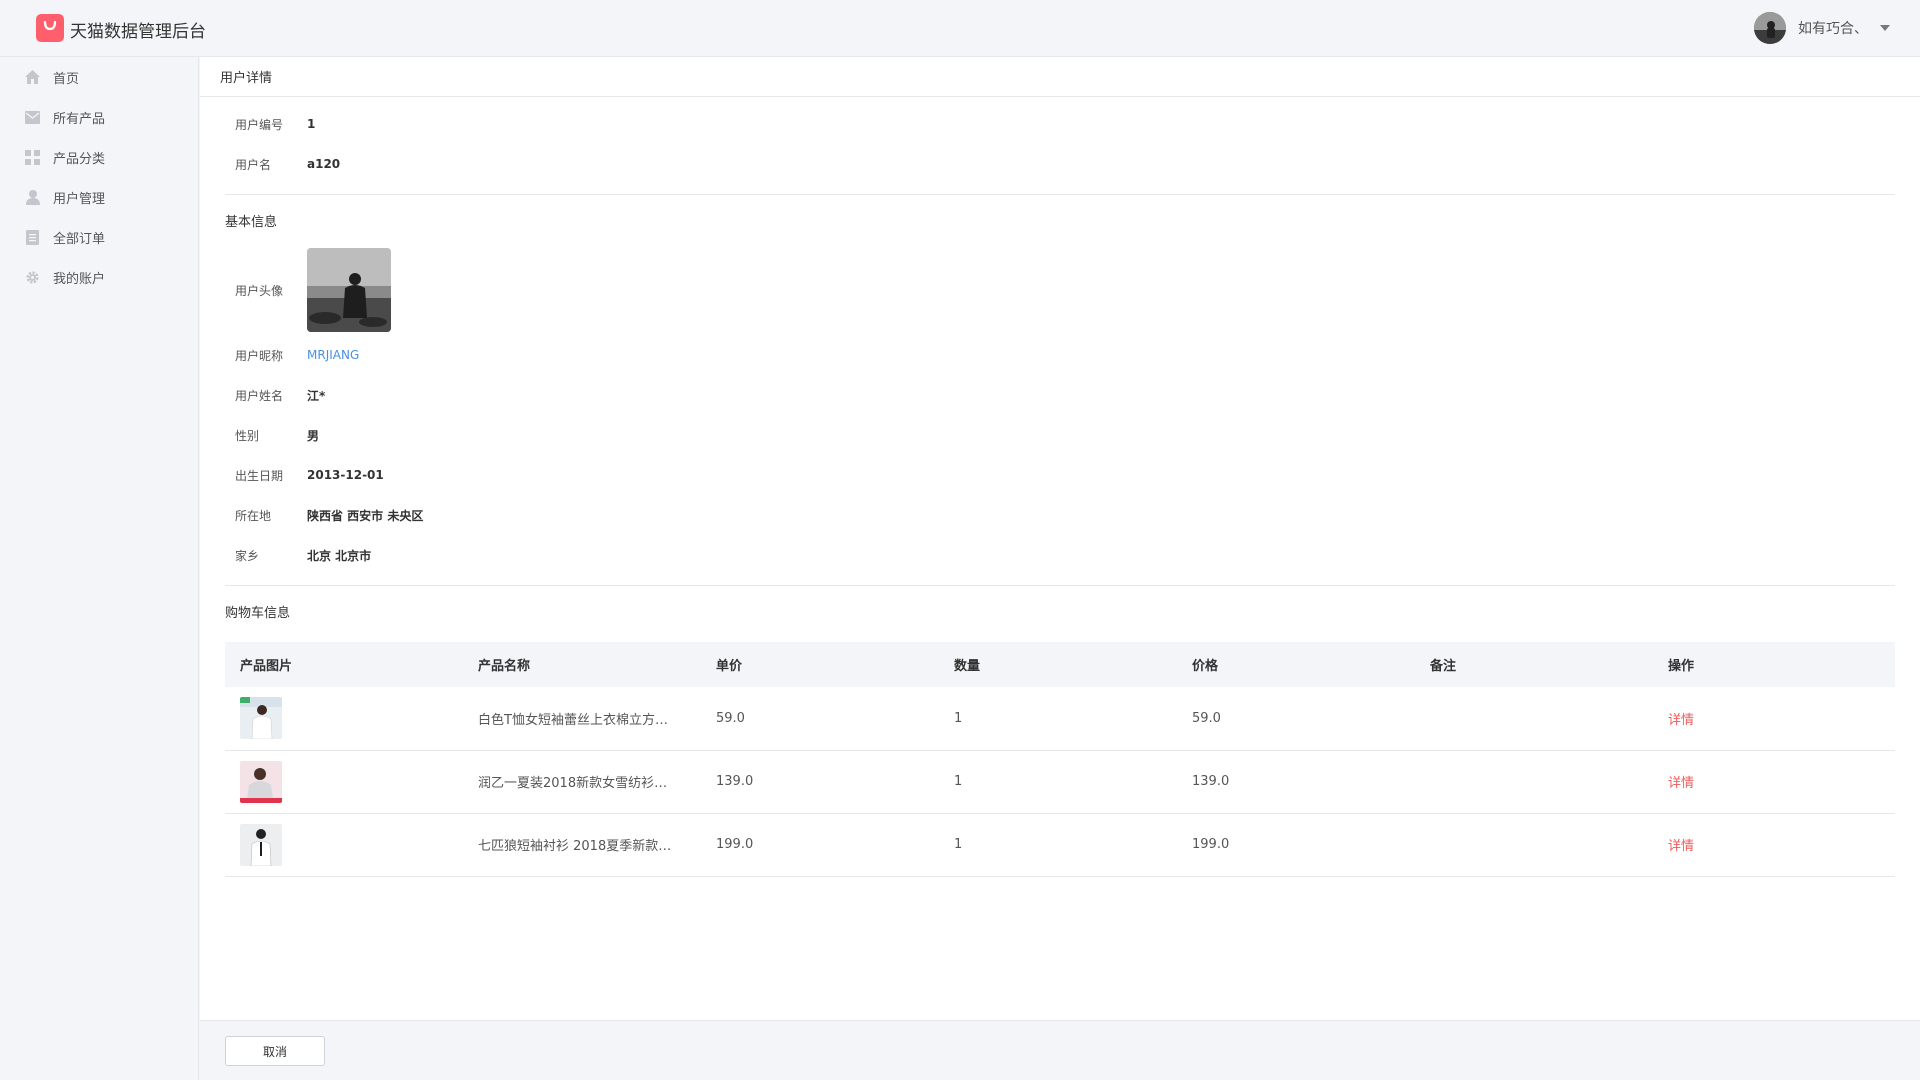 This screenshot has height=1080, width=1920. What do you see at coordinates (1205, 666) in the screenshot?
I see `column-header: 价格` at bounding box center [1205, 666].